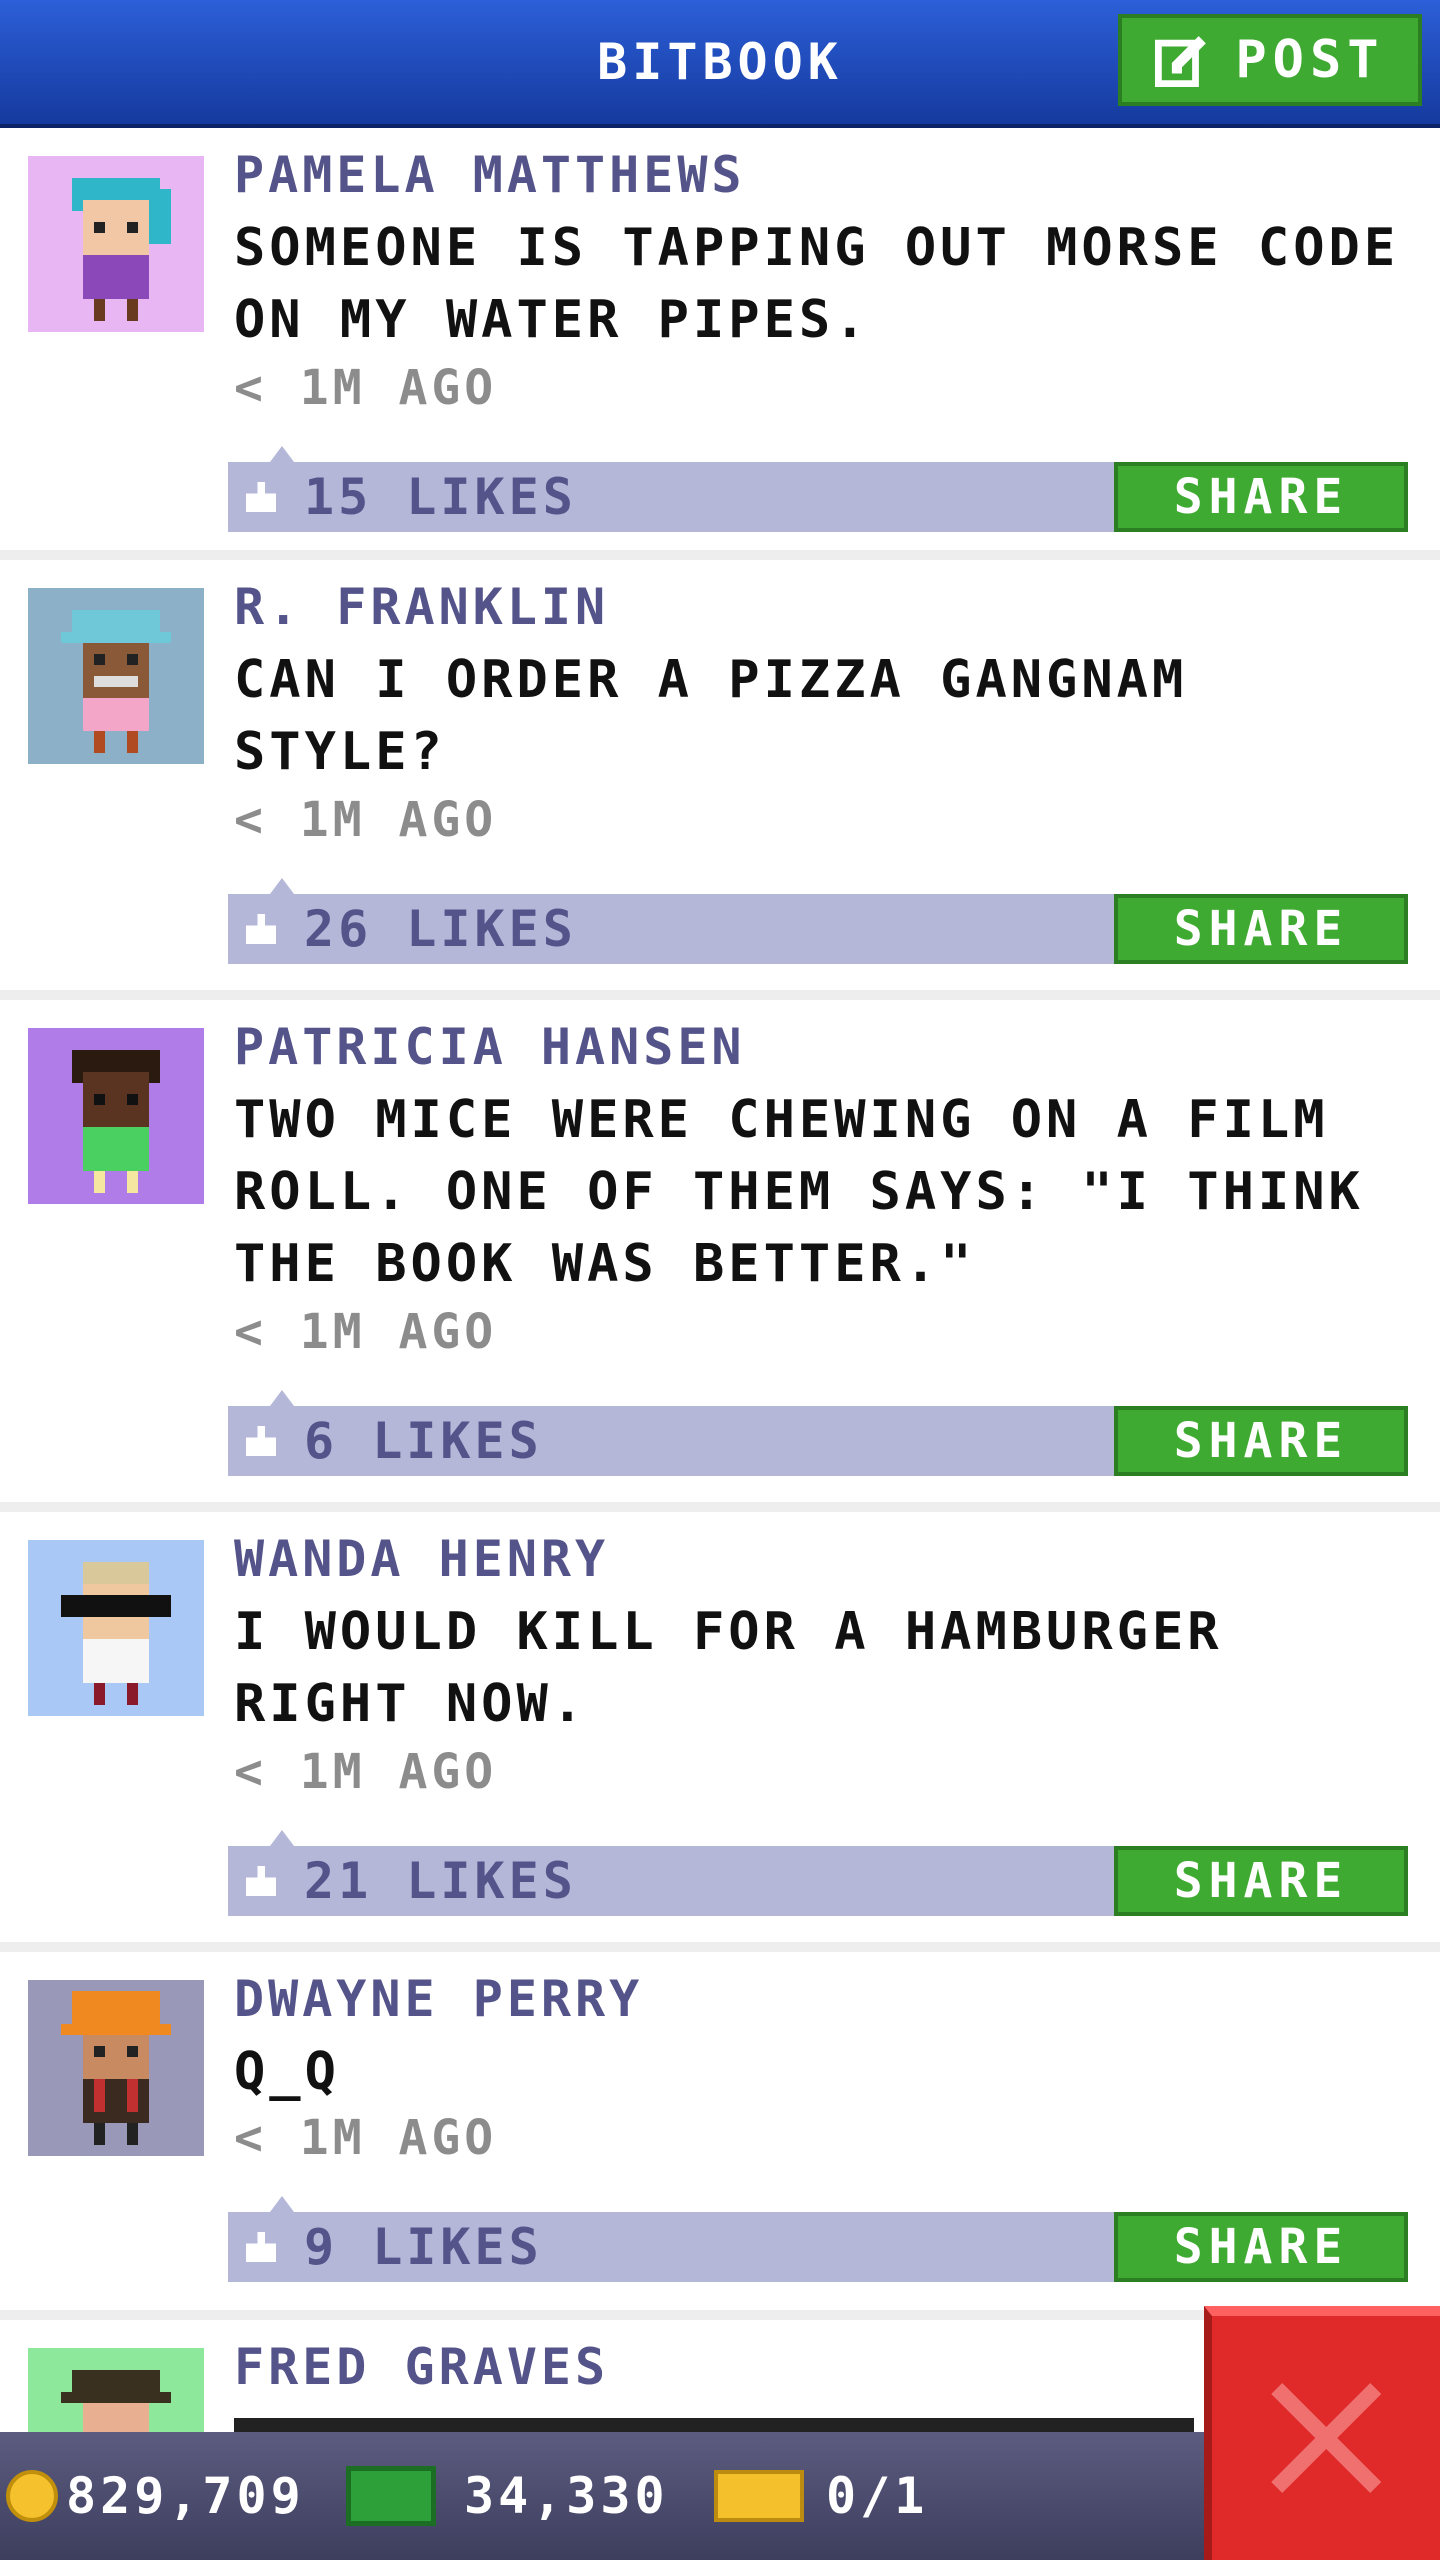 The width and height of the screenshot is (1440, 2560). What do you see at coordinates (1181, 61) in the screenshot?
I see `edit-icon` at bounding box center [1181, 61].